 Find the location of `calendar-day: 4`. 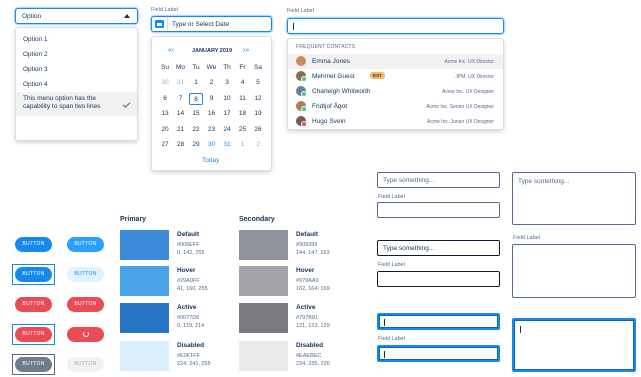

calendar-day: 4 is located at coordinates (243, 82).